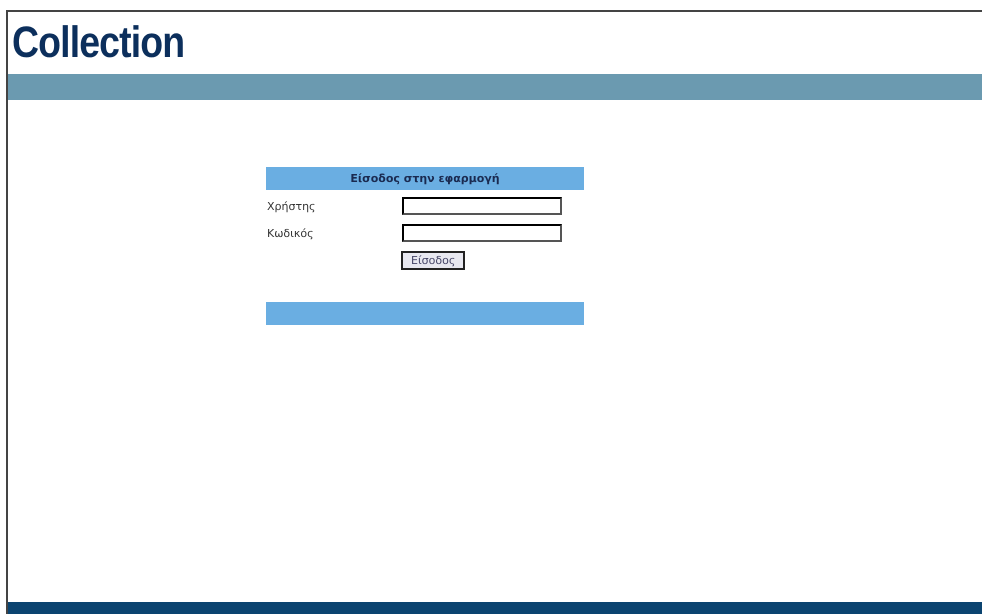  I want to click on field-label: Κωδικός, so click(290, 233).